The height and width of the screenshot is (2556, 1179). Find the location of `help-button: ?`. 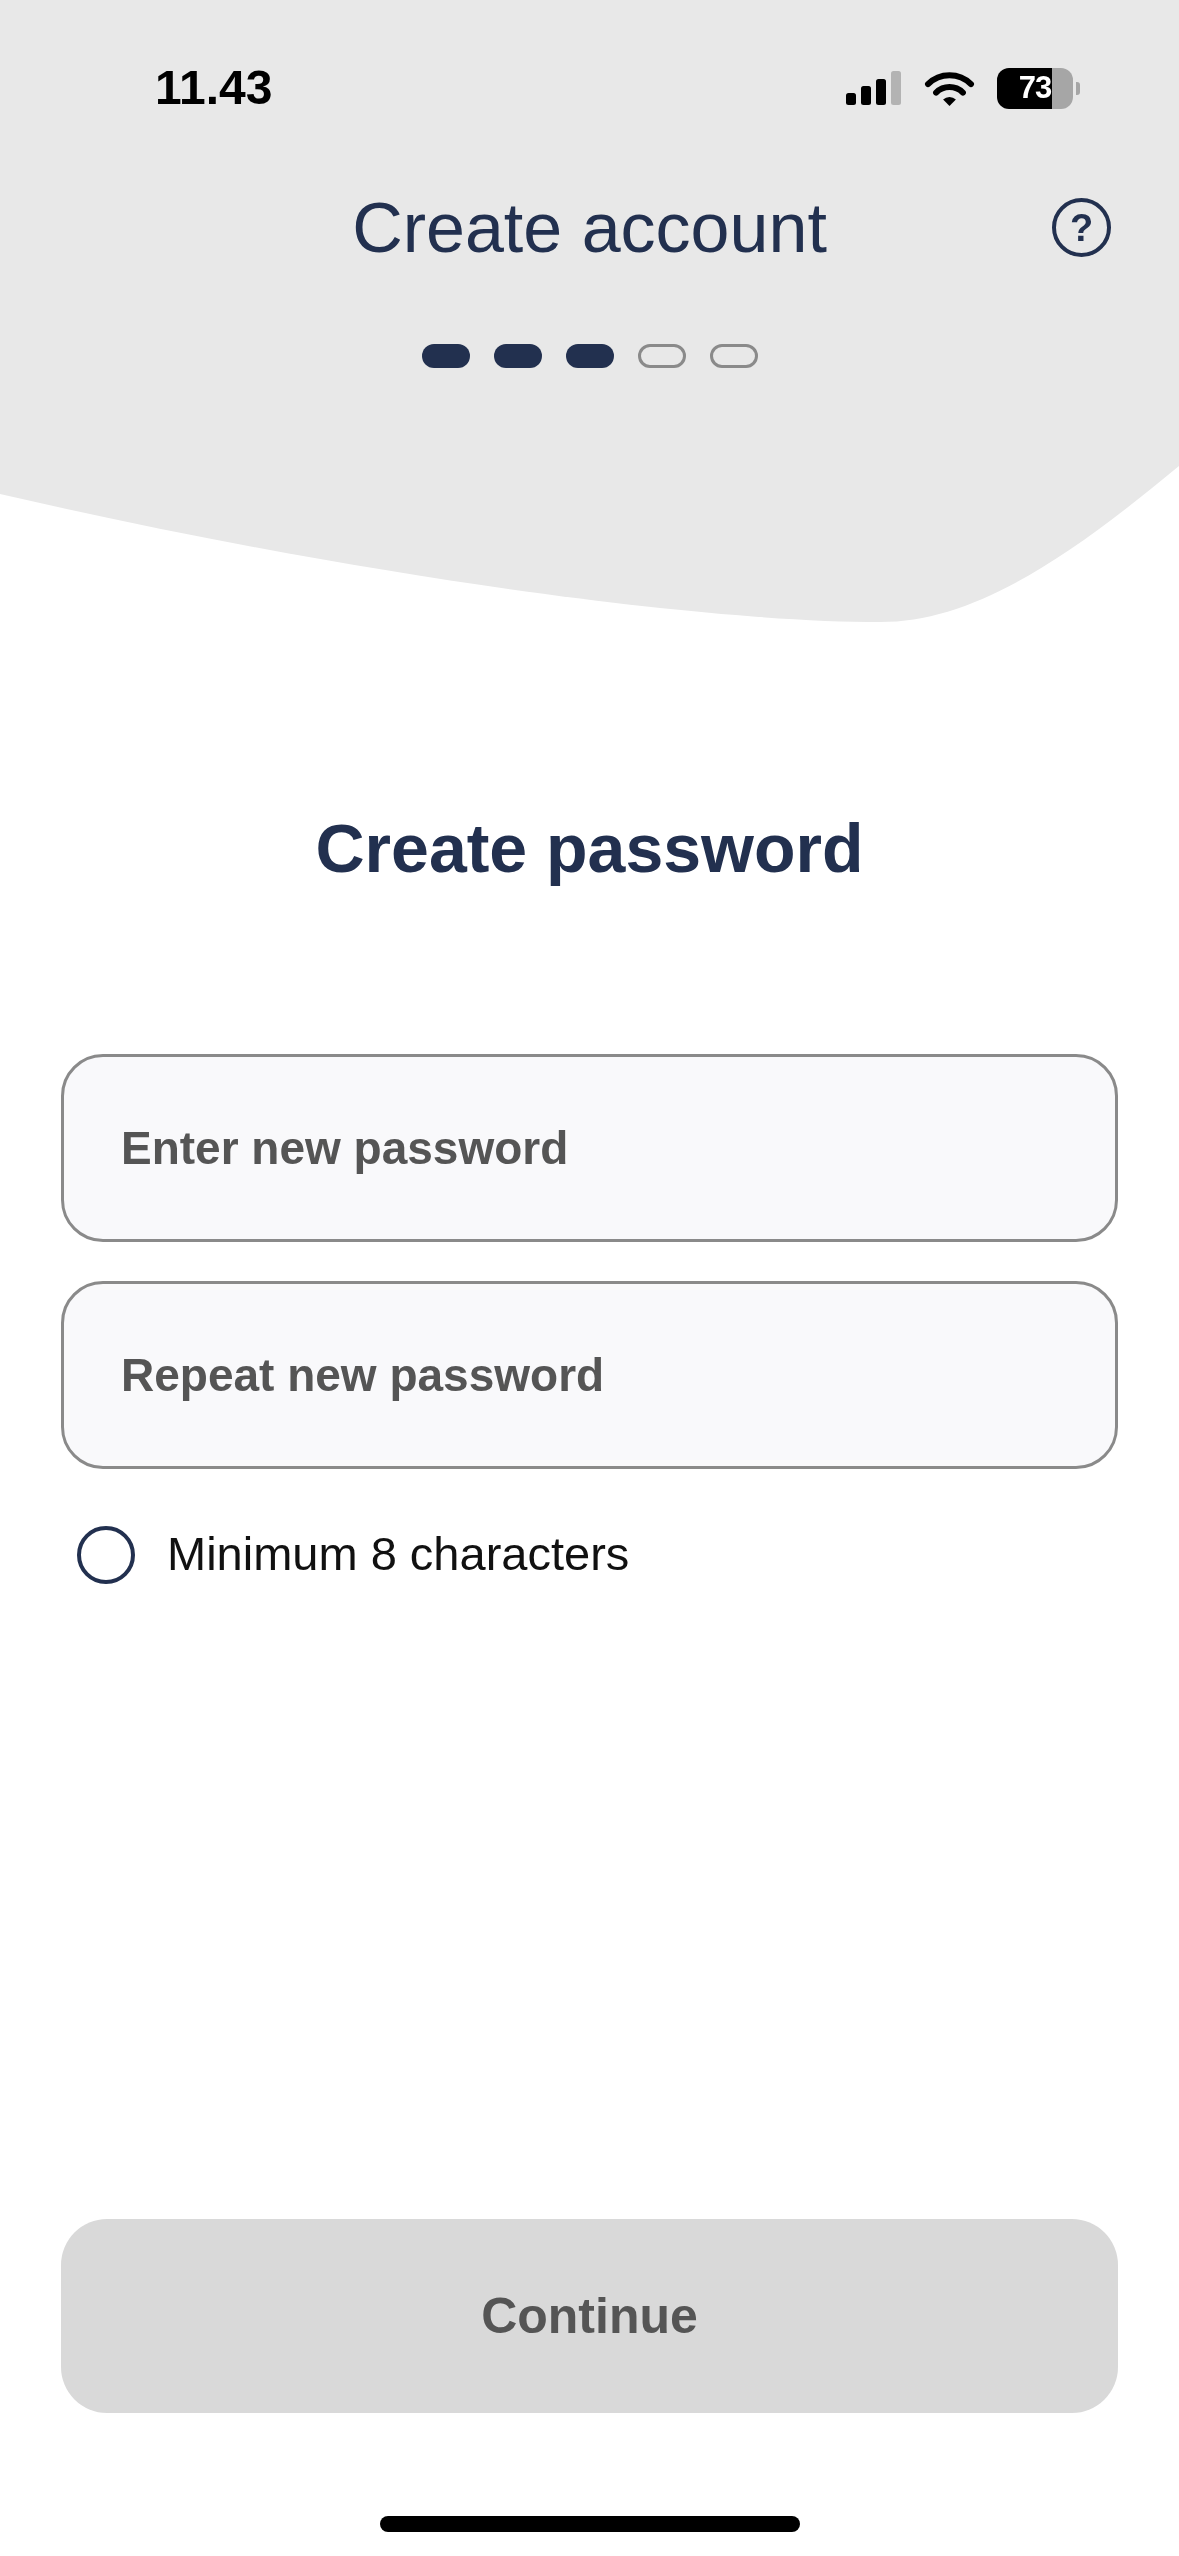

help-button: ? is located at coordinates (1081, 227).